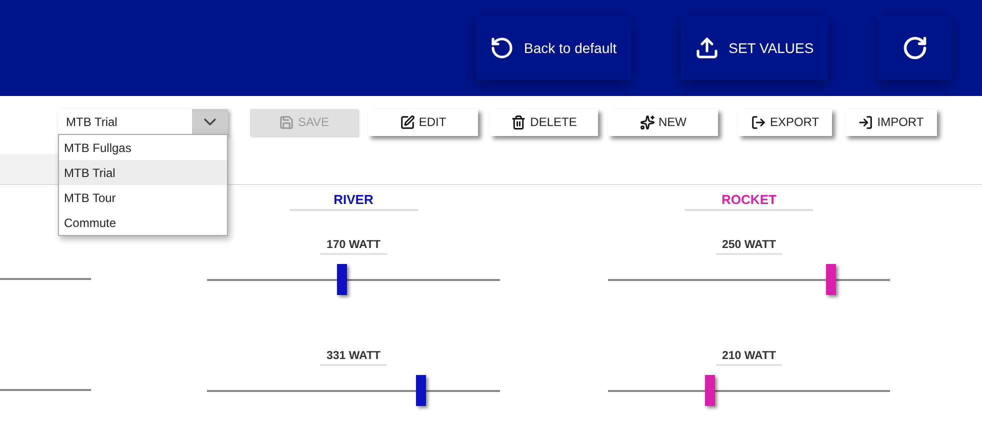  Describe the element at coordinates (353, 247) in the screenshot. I see `watt-reading: 170 WATT` at that location.